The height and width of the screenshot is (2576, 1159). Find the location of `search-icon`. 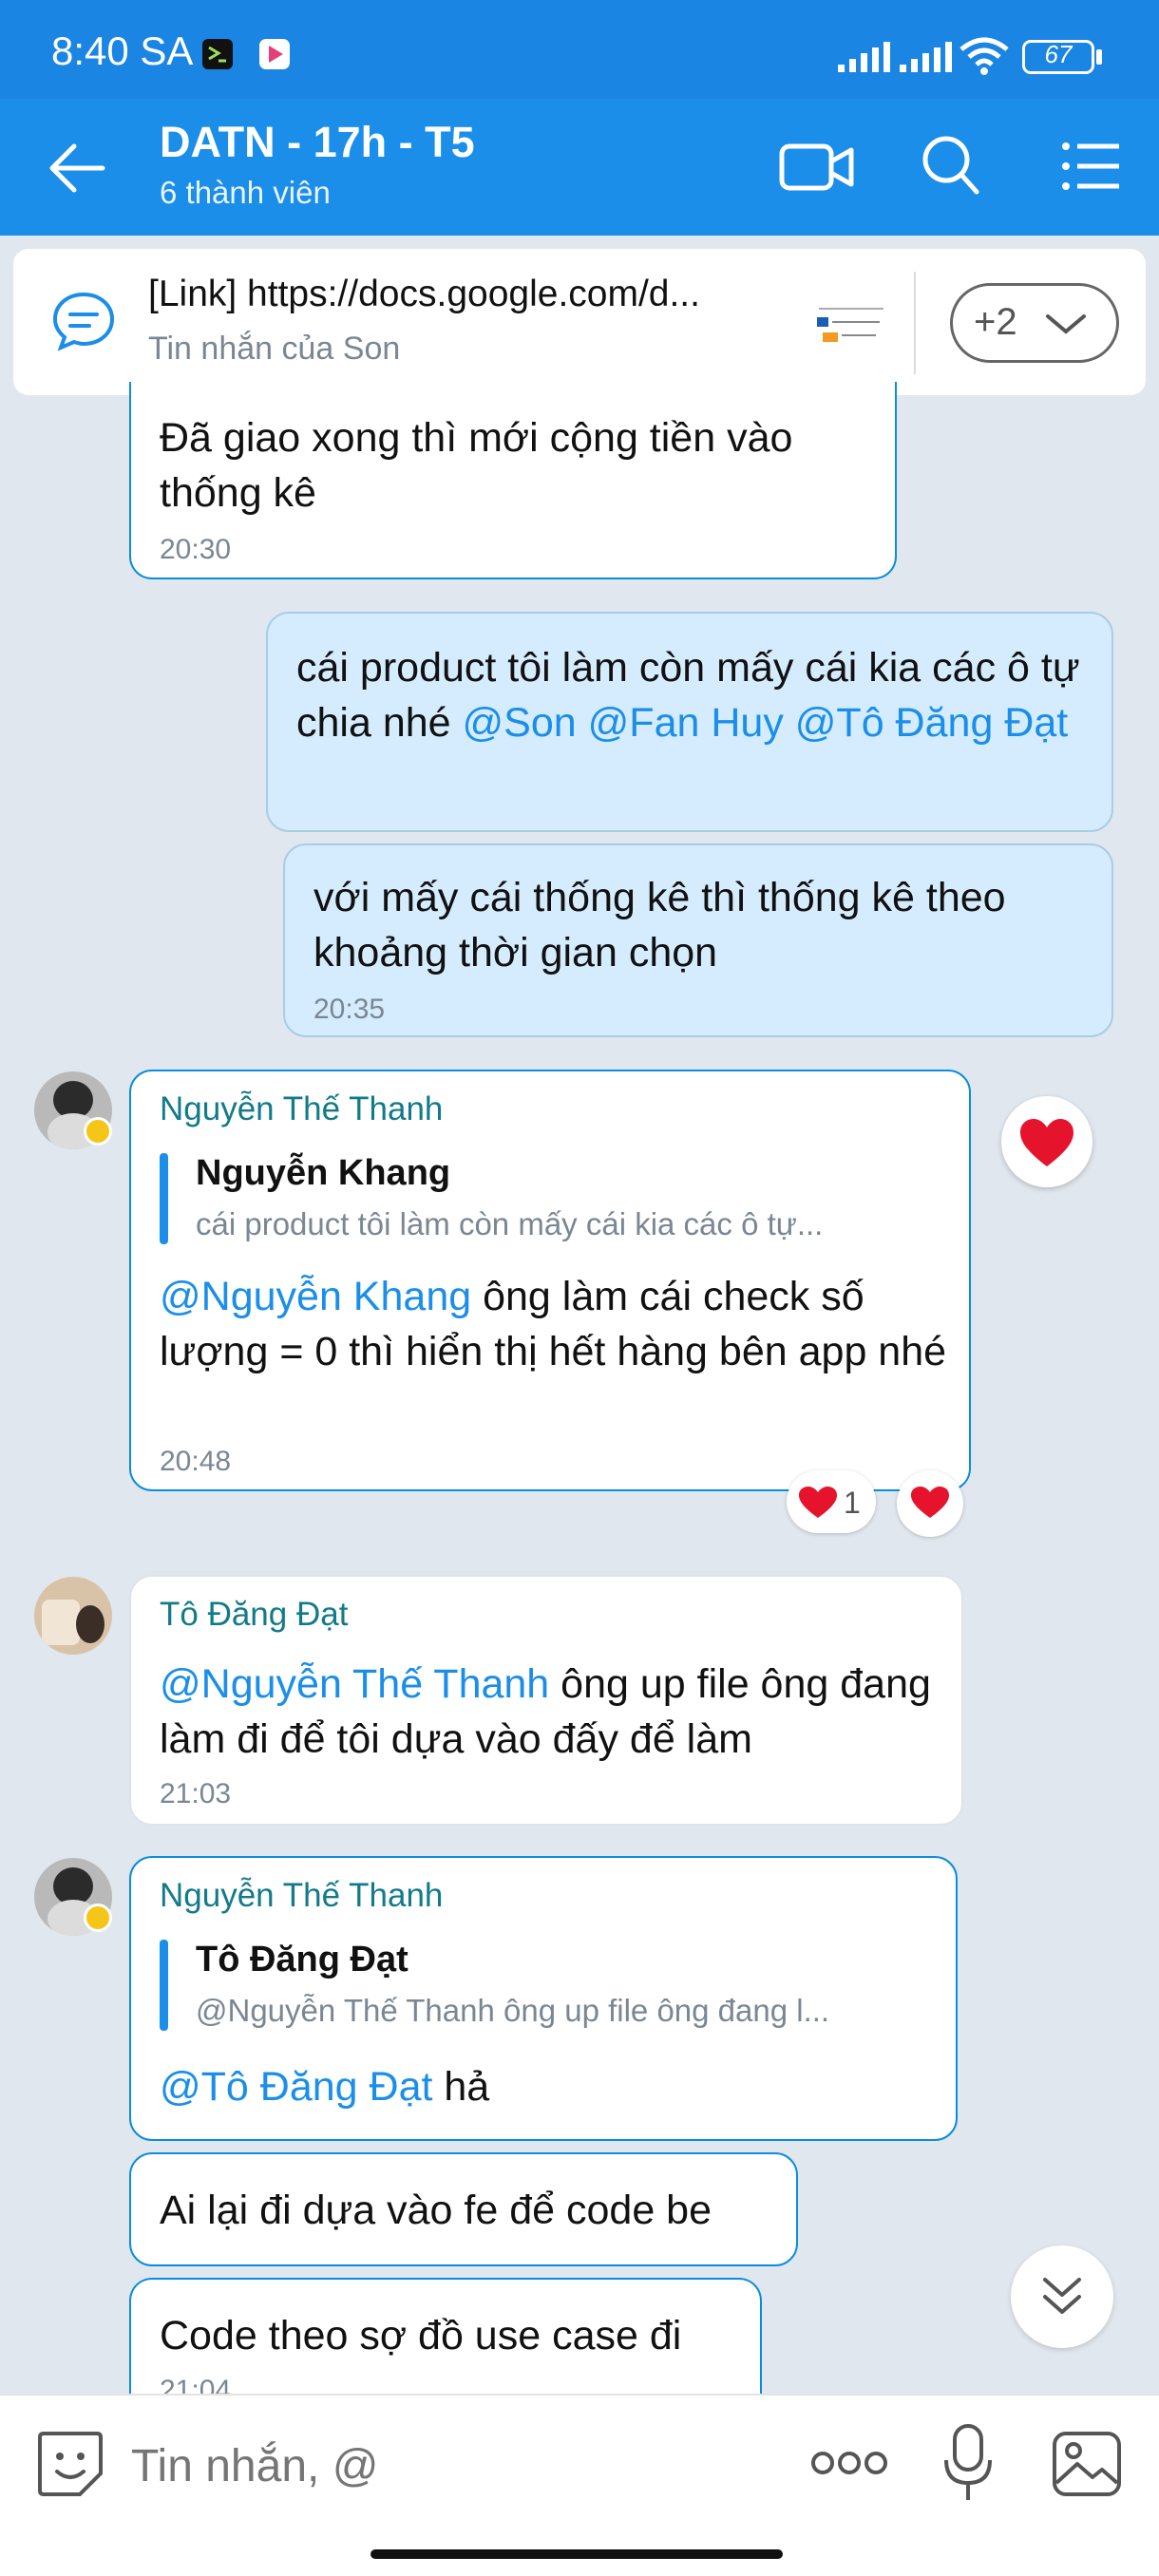

search-icon is located at coordinates (951, 166).